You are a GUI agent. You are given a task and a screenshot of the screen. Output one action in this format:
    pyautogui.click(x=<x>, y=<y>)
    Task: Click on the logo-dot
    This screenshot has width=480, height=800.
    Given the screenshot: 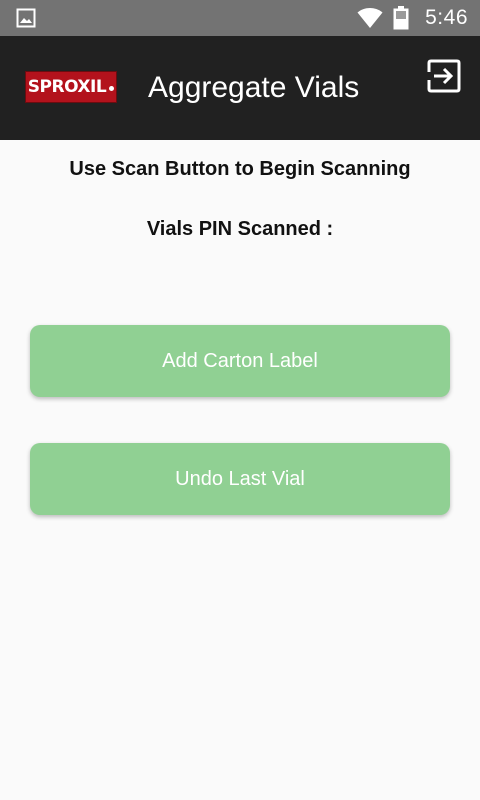 What is the action you would take?
    pyautogui.click(x=112, y=88)
    